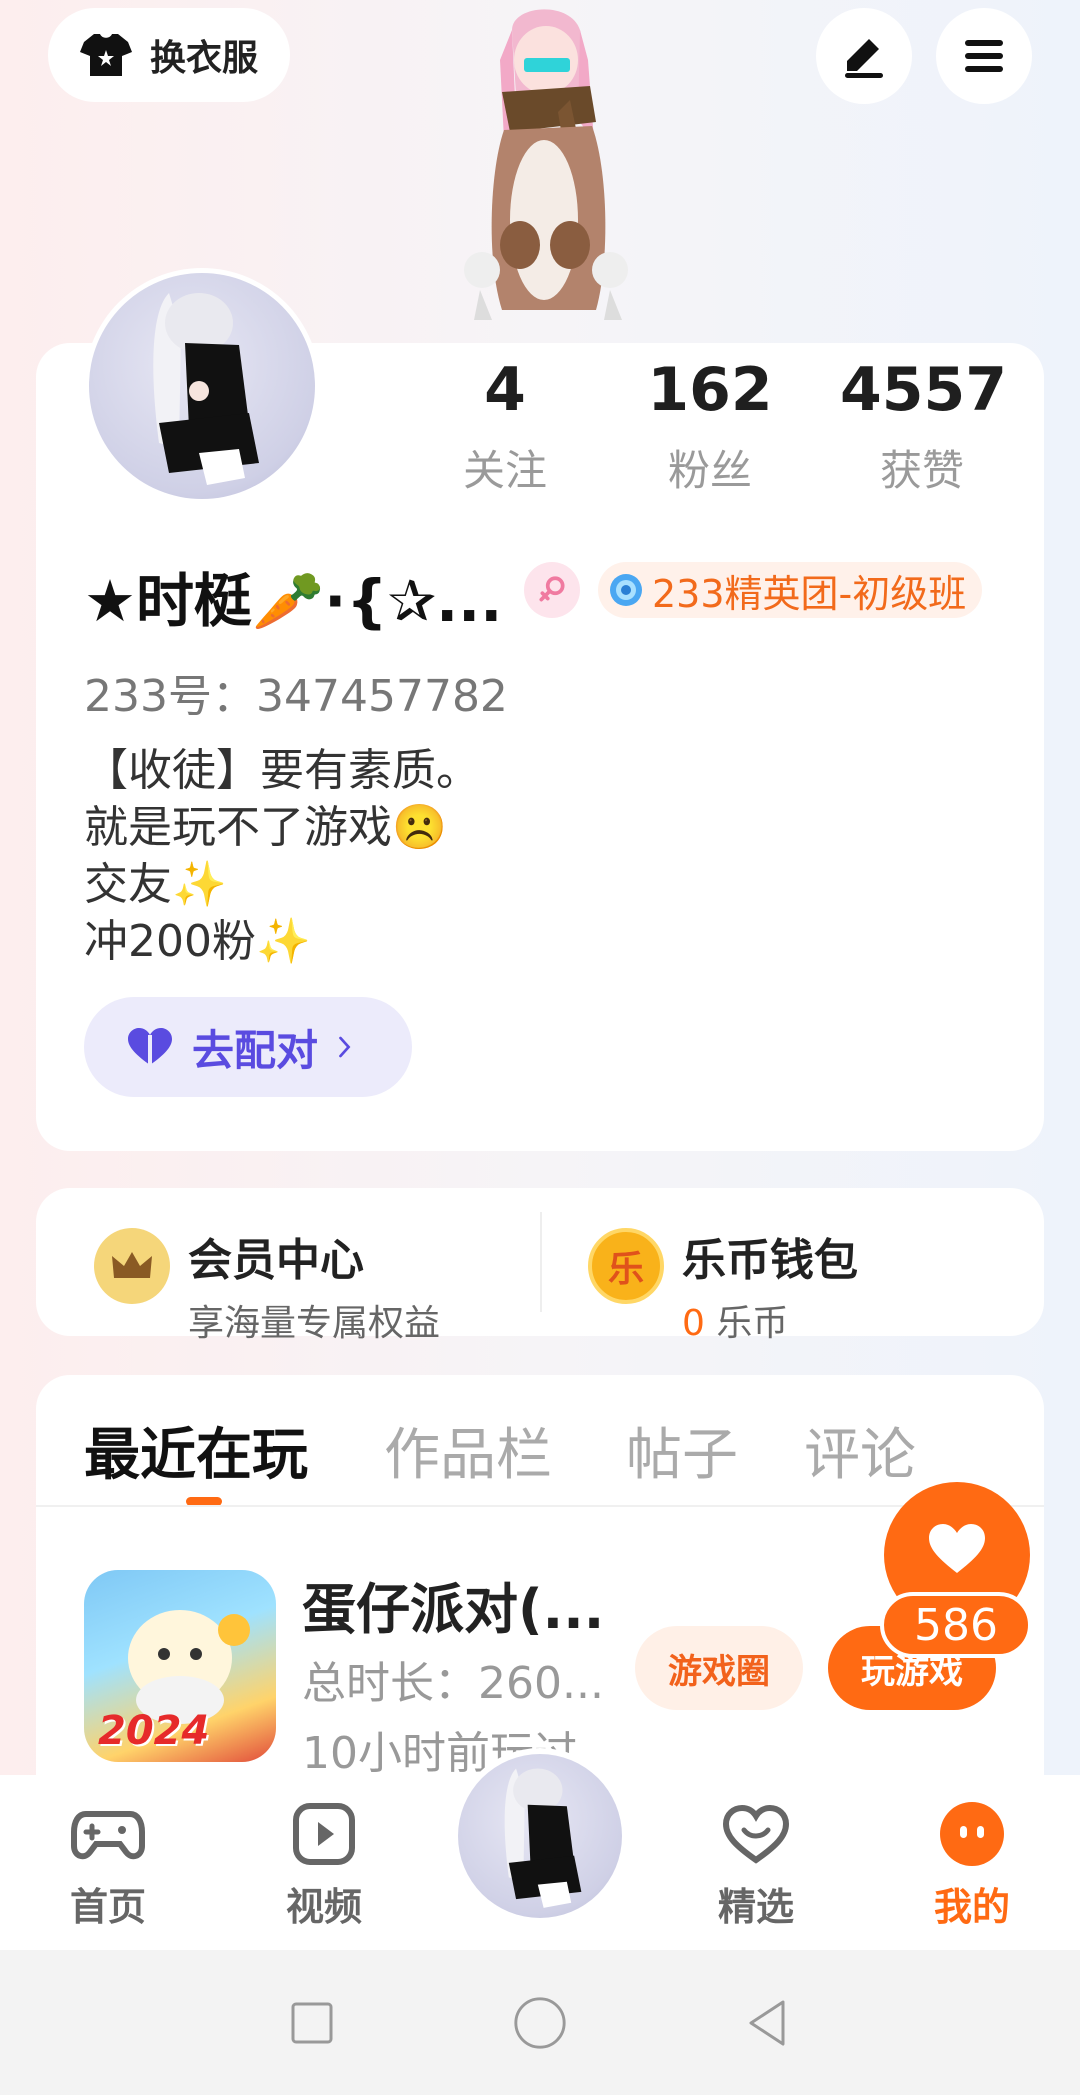 This screenshot has width=1080, height=2095. I want to click on chevron-right-icon, so click(345, 1047).